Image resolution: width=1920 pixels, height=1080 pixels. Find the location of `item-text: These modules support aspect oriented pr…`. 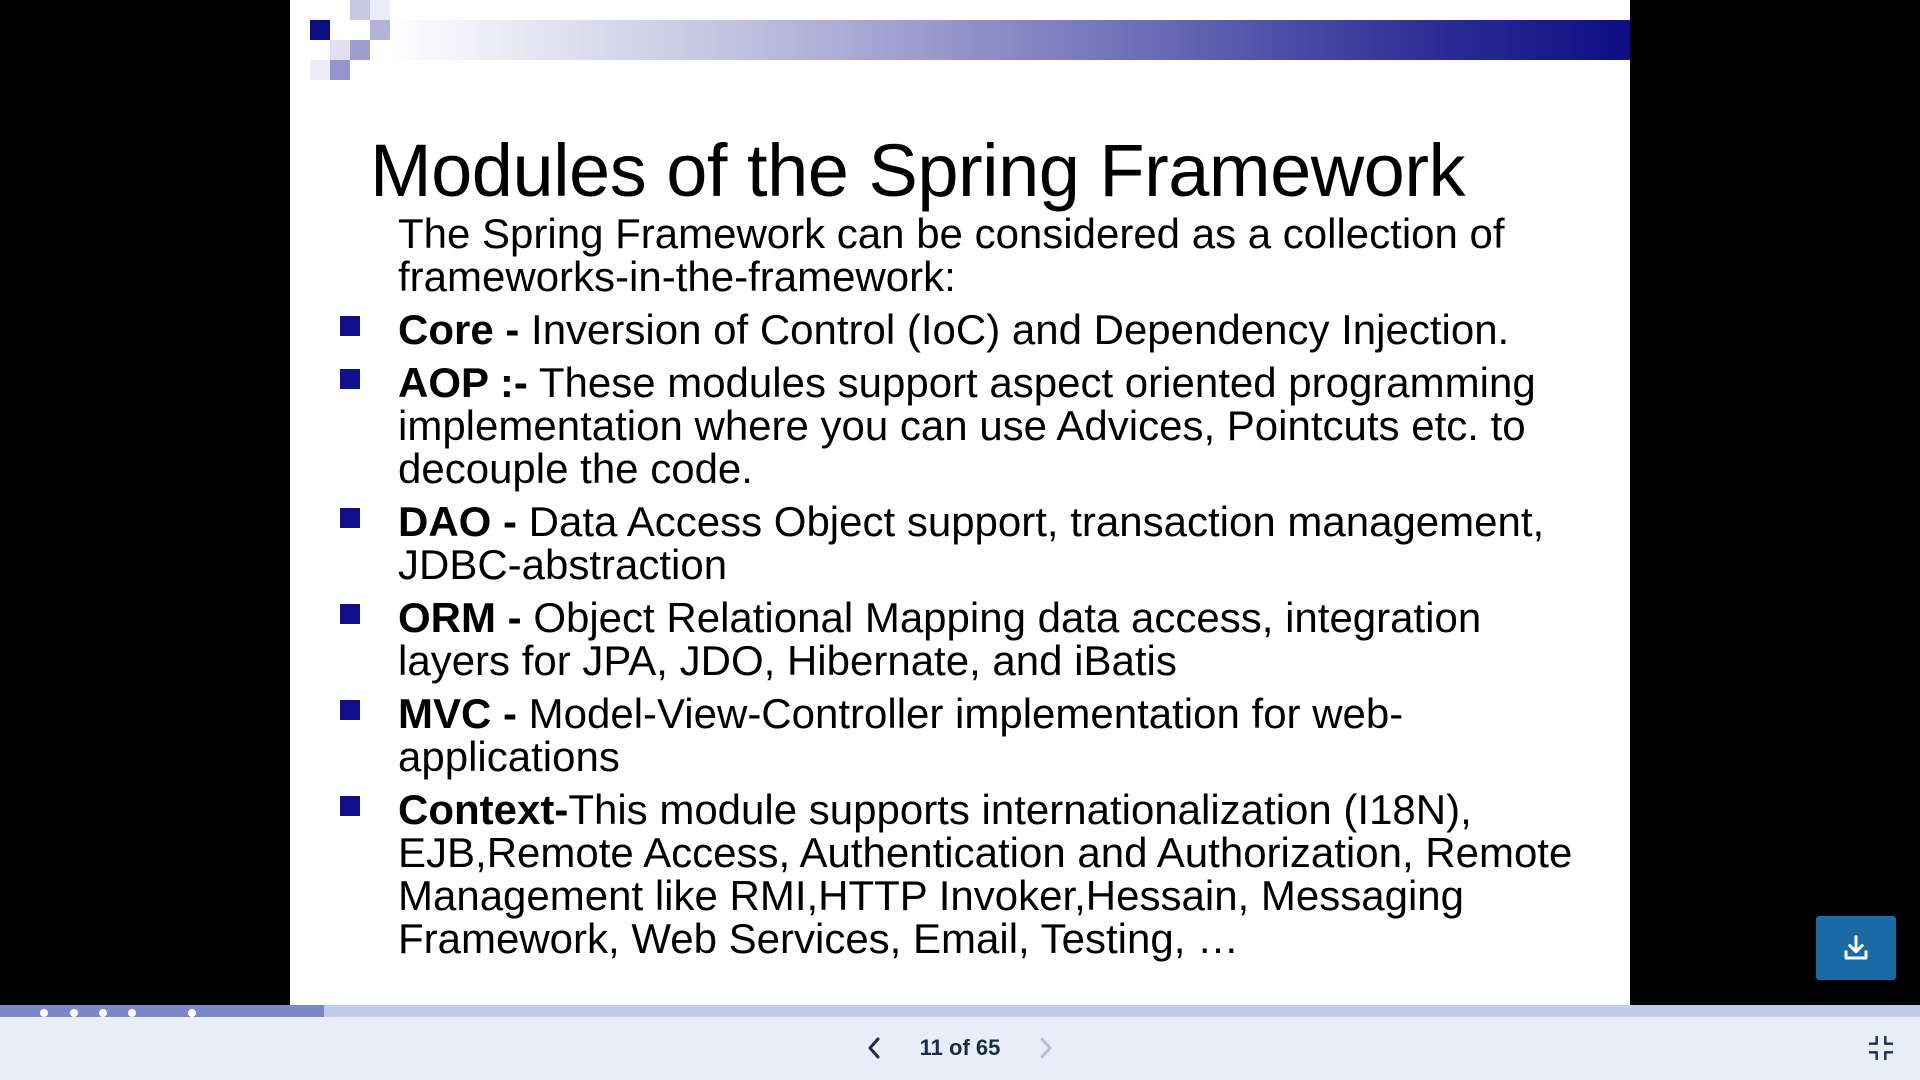

item-text: These modules support aspect oriented pr… is located at coordinates (967, 425).